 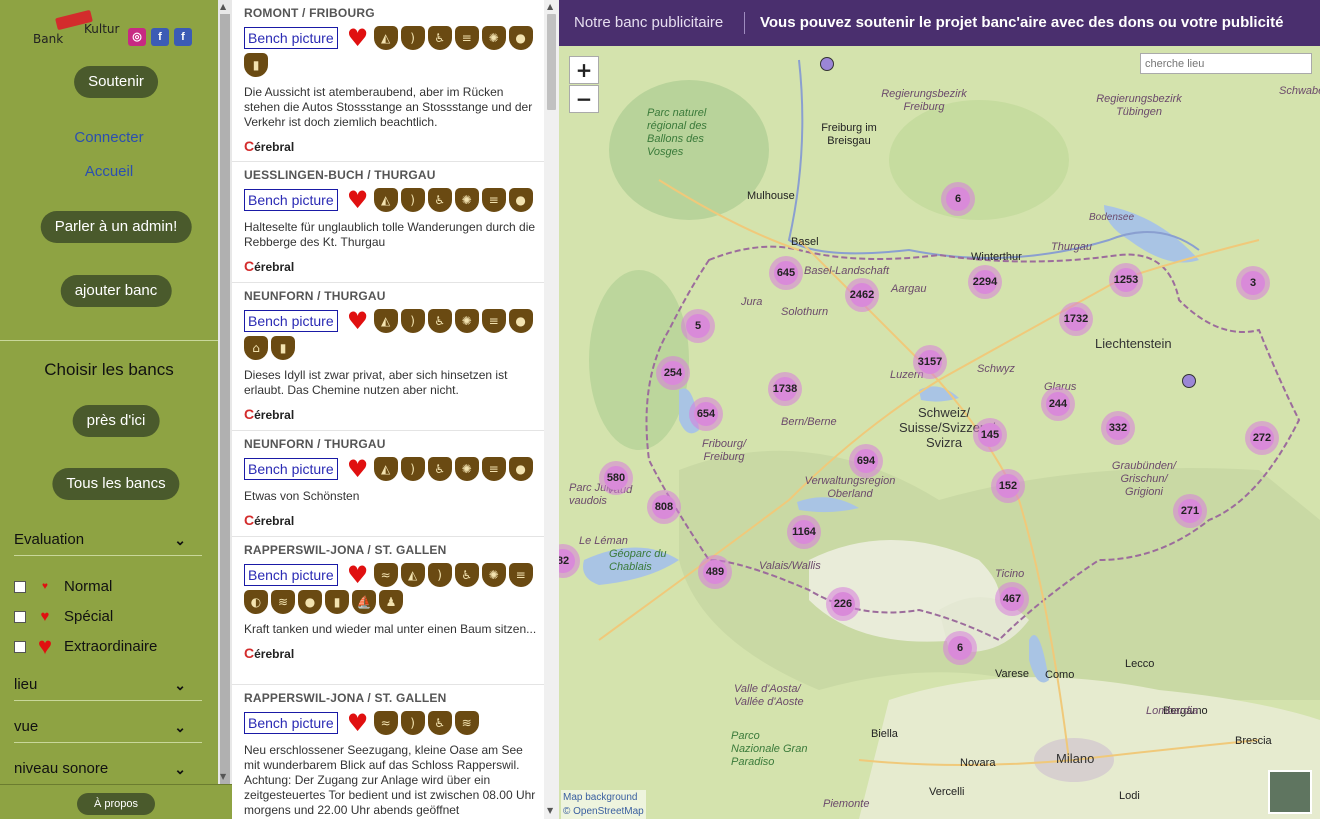 I want to click on filter-place: lieu ⌄, so click(x=108, y=686).